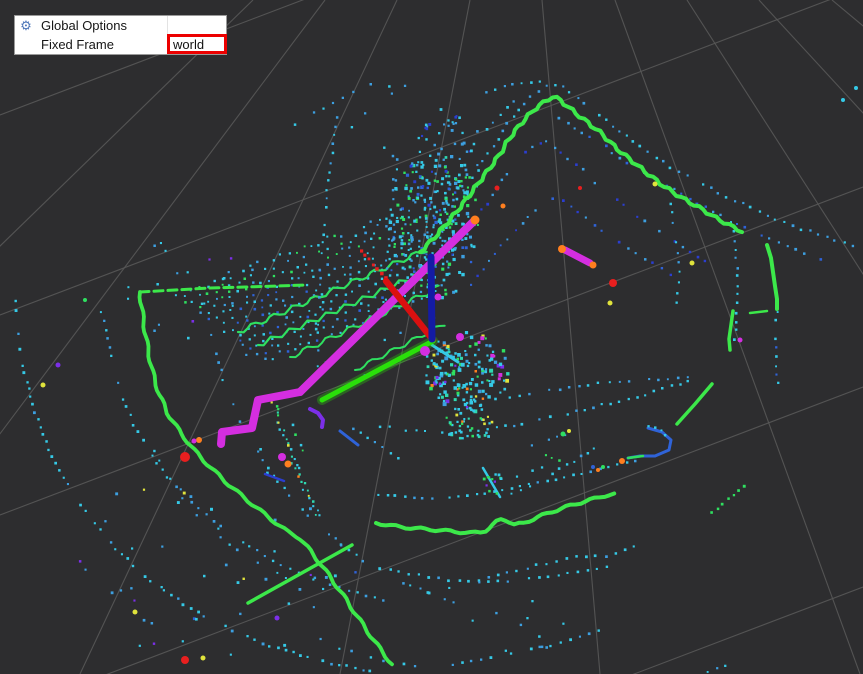 The image size is (863, 674). I want to click on global-options-row: ⚙ Global Options, so click(120, 25).